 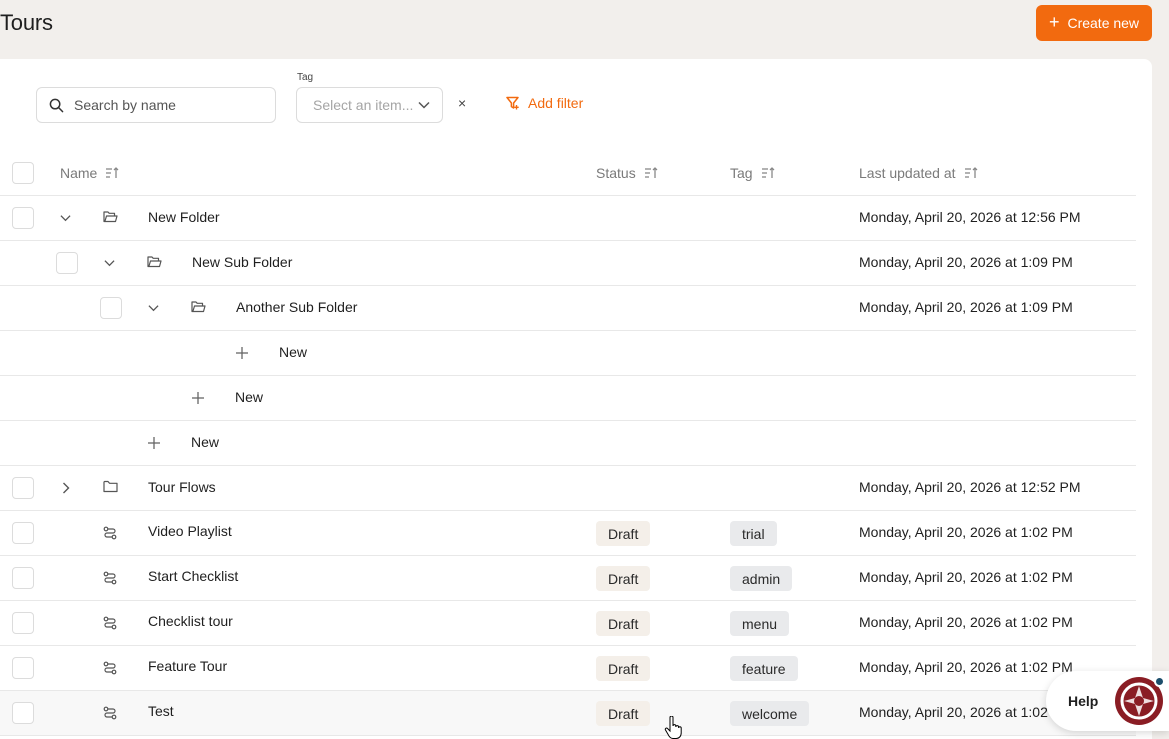 What do you see at coordinates (161, 711) in the screenshot?
I see `row-name: Test` at bounding box center [161, 711].